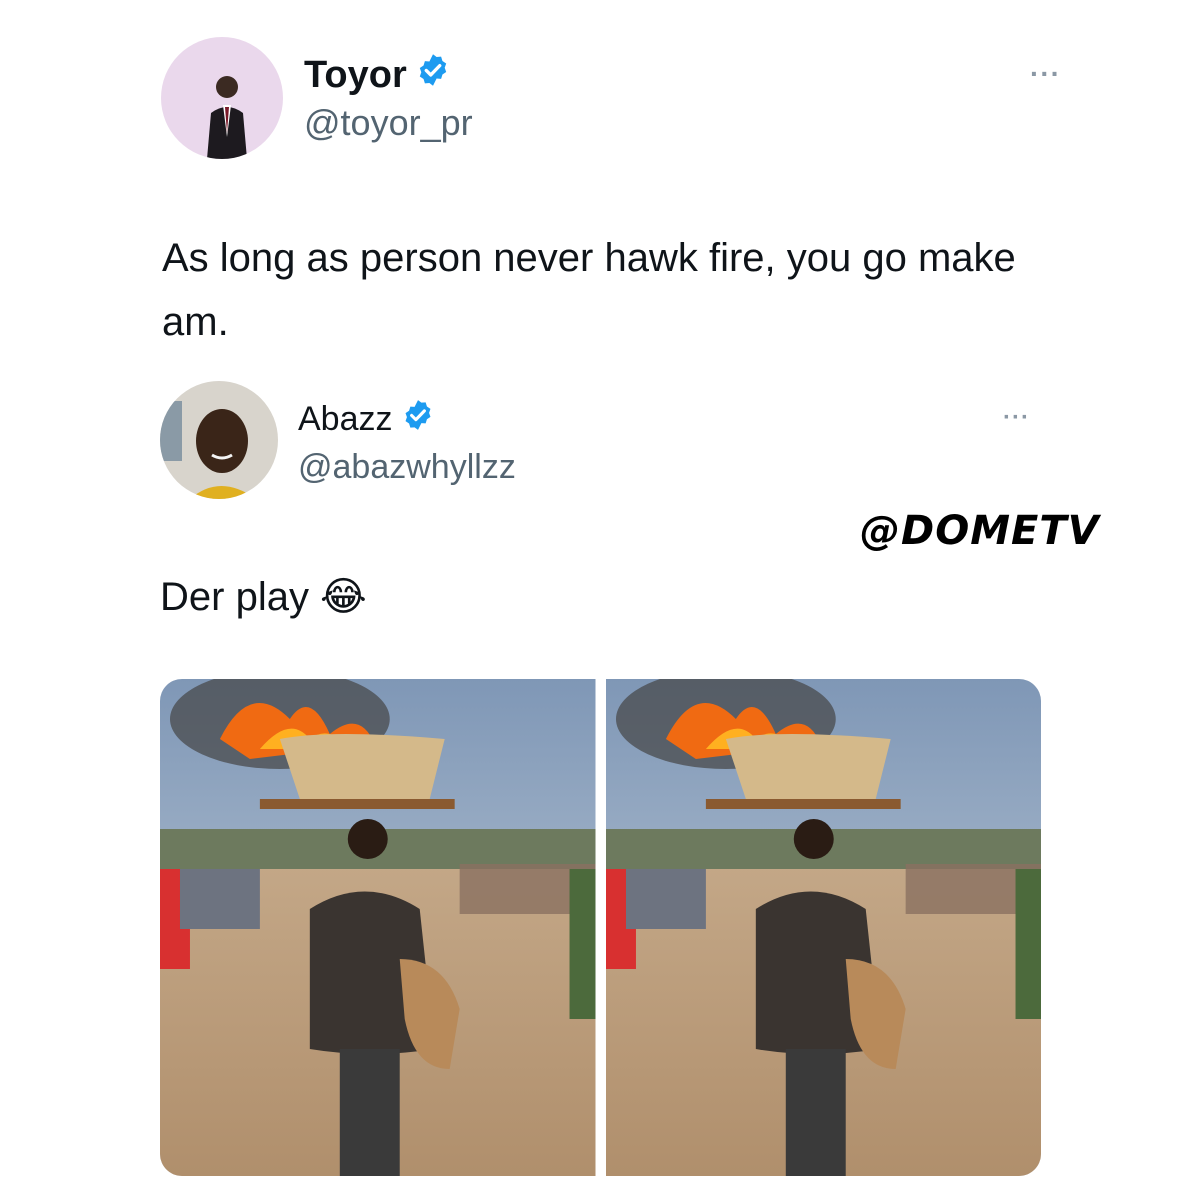 This screenshot has height=1200, width=1200. Describe the element at coordinates (355, 75) in the screenshot. I see `author-name: Toyor` at that location.